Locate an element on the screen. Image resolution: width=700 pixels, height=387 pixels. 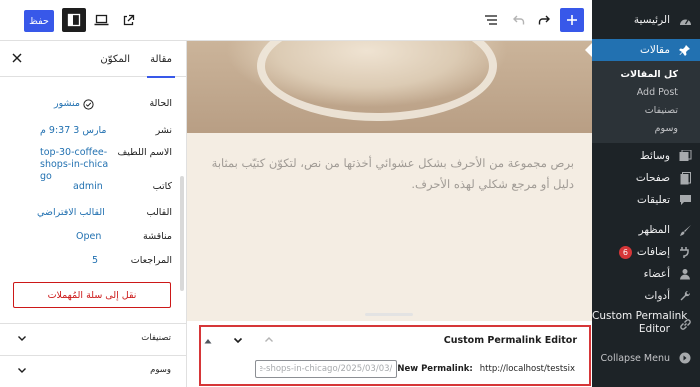
panel-label: وسوم is located at coordinates (160, 370).